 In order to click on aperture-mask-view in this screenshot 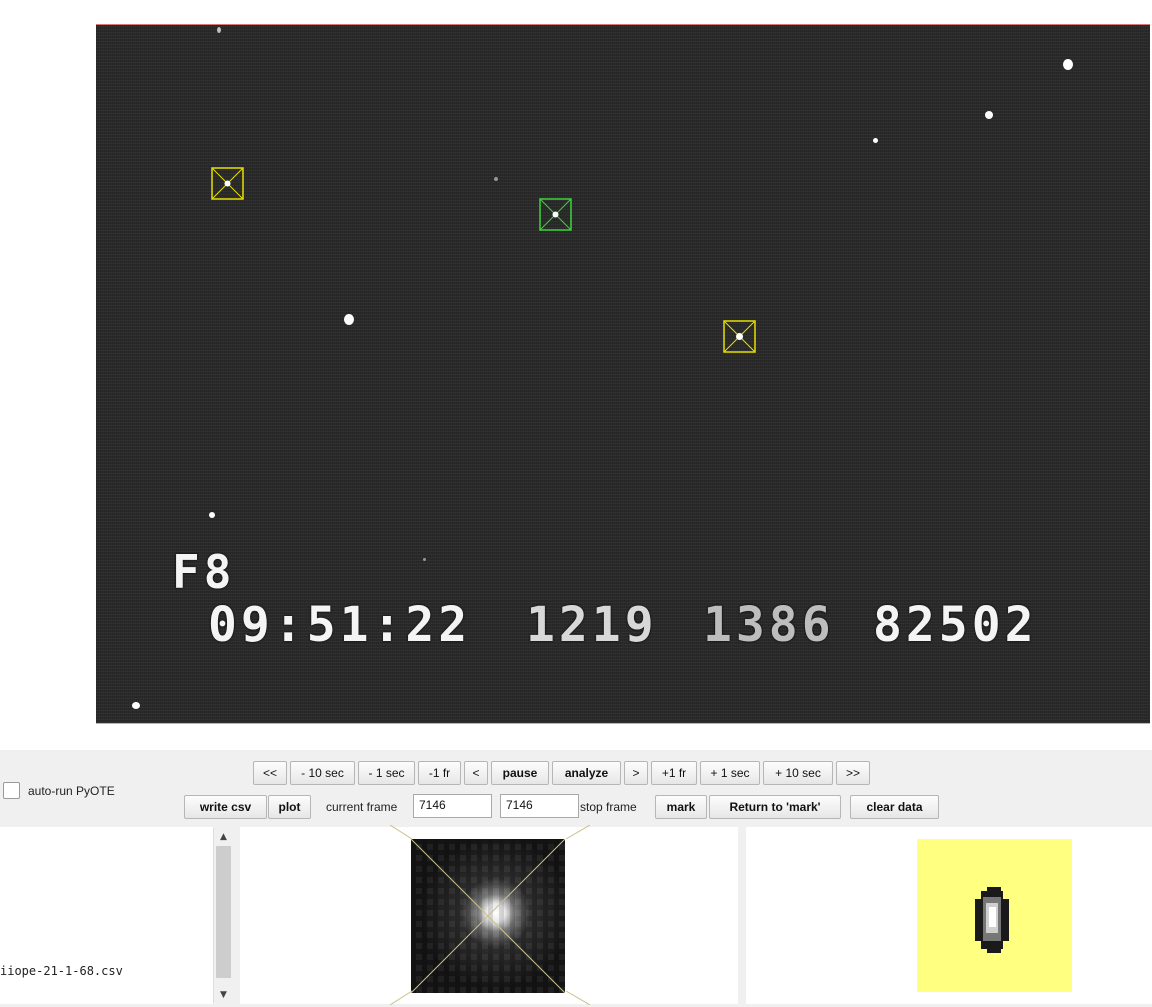, I will do `click(994, 915)`.